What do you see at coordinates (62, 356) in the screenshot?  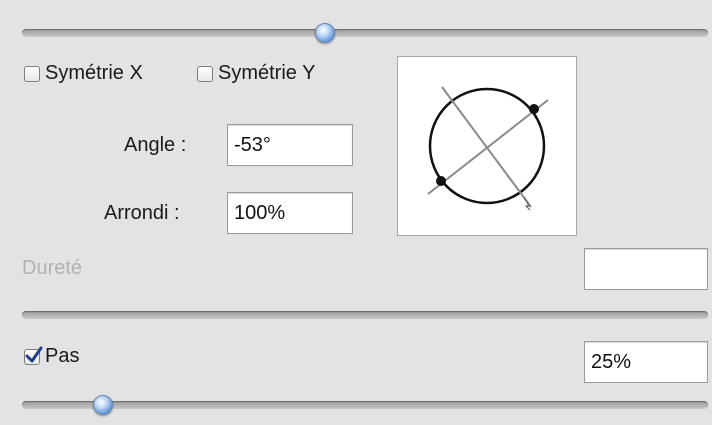 I see `spacing-label: Pas` at bounding box center [62, 356].